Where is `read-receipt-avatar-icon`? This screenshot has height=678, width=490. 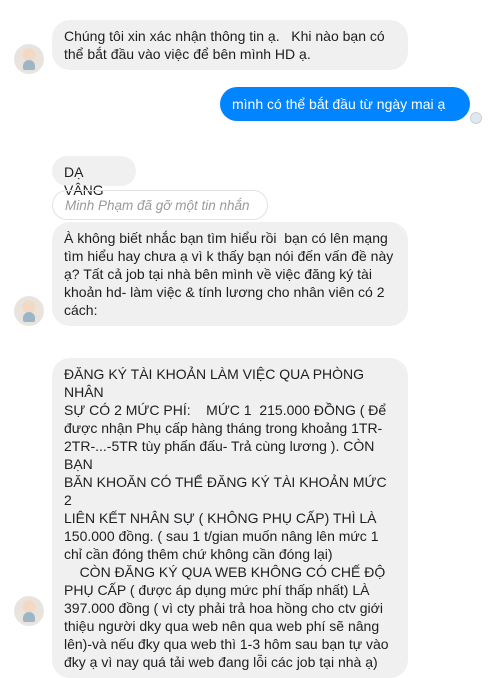 read-receipt-avatar-icon is located at coordinates (476, 118).